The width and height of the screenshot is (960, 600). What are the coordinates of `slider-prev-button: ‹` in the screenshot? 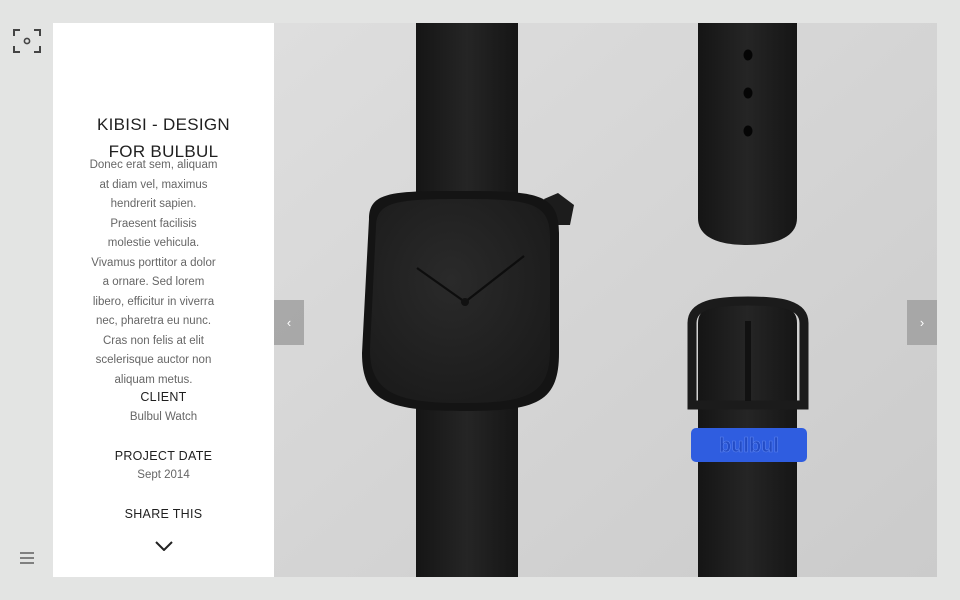 It's located at (289, 322).